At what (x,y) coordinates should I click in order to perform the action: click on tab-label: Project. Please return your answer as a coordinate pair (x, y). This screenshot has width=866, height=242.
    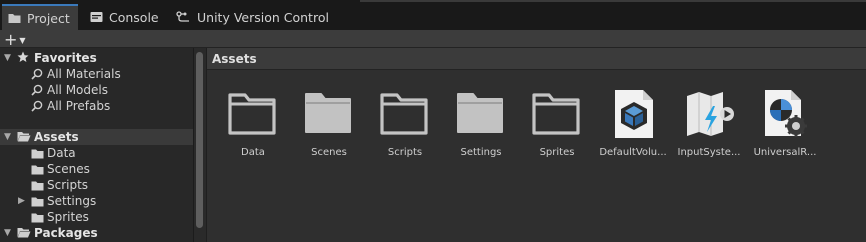
    Looking at the image, I should click on (48, 18).